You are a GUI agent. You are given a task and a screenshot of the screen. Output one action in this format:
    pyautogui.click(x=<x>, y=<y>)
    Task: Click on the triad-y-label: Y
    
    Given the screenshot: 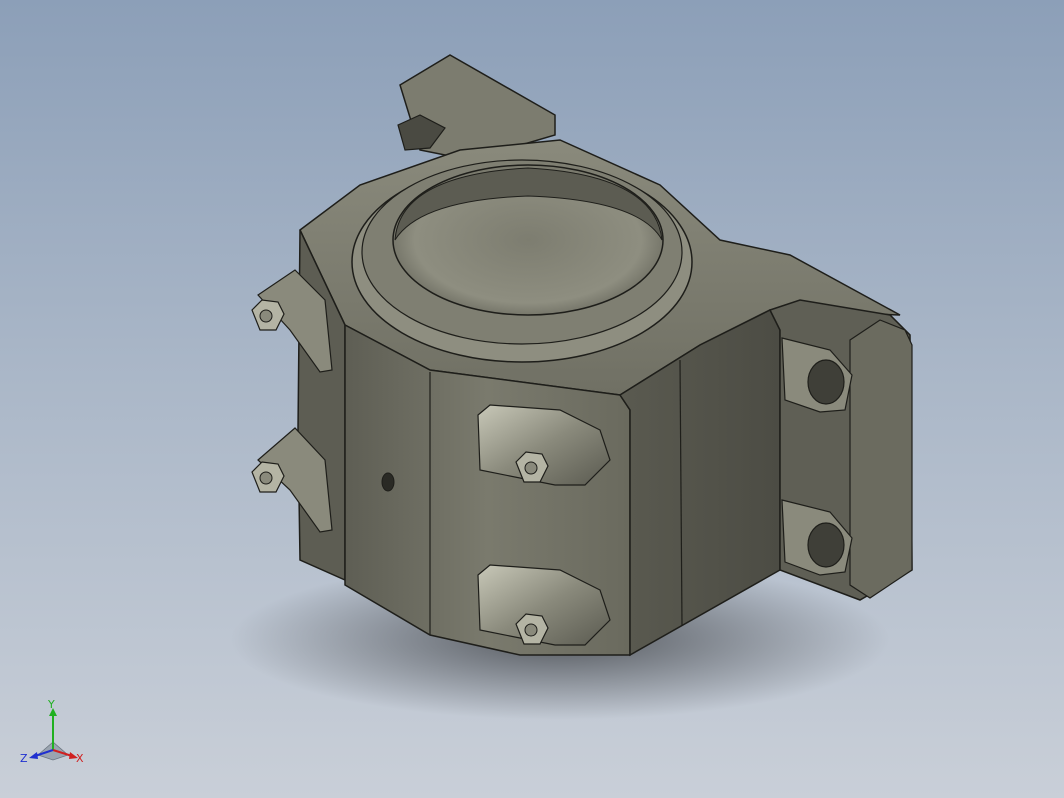 What is the action you would take?
    pyautogui.click(x=51, y=705)
    